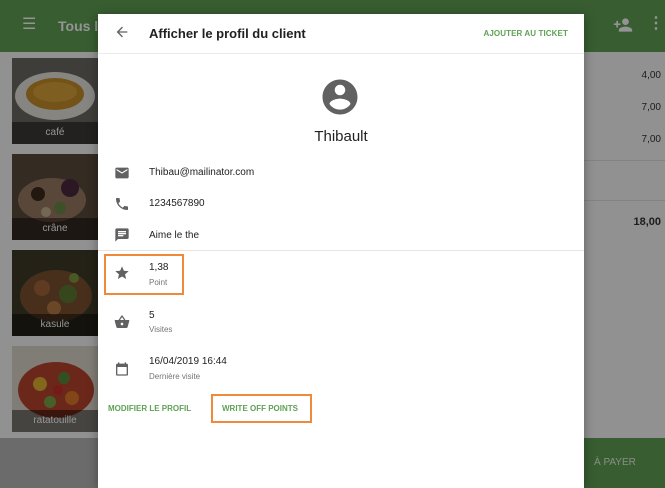  I want to click on phone-icon, so click(122, 204).